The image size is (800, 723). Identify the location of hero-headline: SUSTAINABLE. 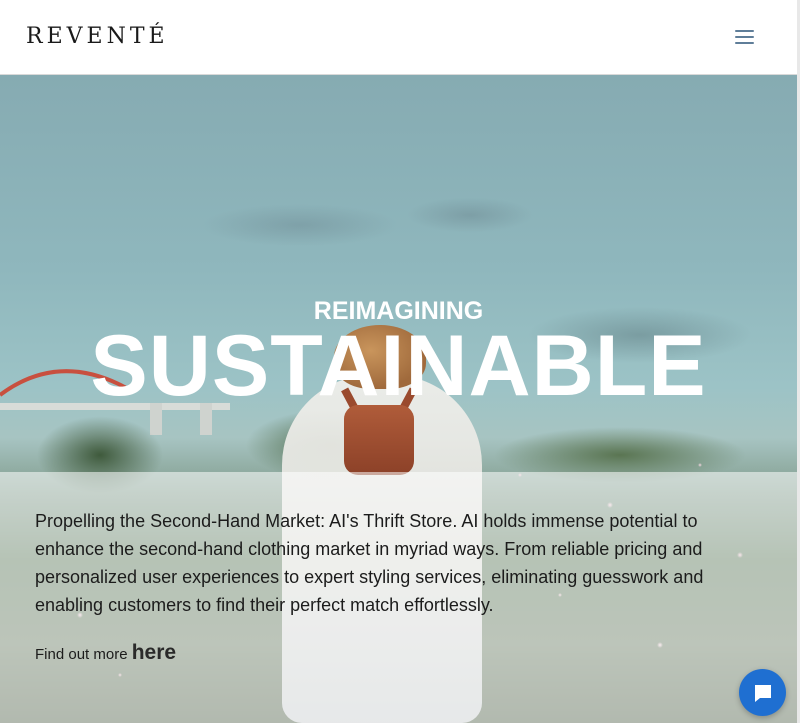
(398, 366).